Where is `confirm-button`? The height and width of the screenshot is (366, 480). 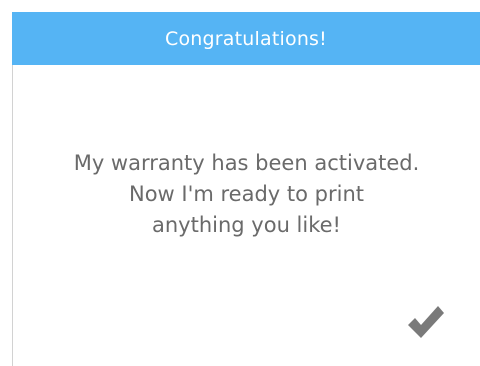 confirm-button is located at coordinates (425, 320).